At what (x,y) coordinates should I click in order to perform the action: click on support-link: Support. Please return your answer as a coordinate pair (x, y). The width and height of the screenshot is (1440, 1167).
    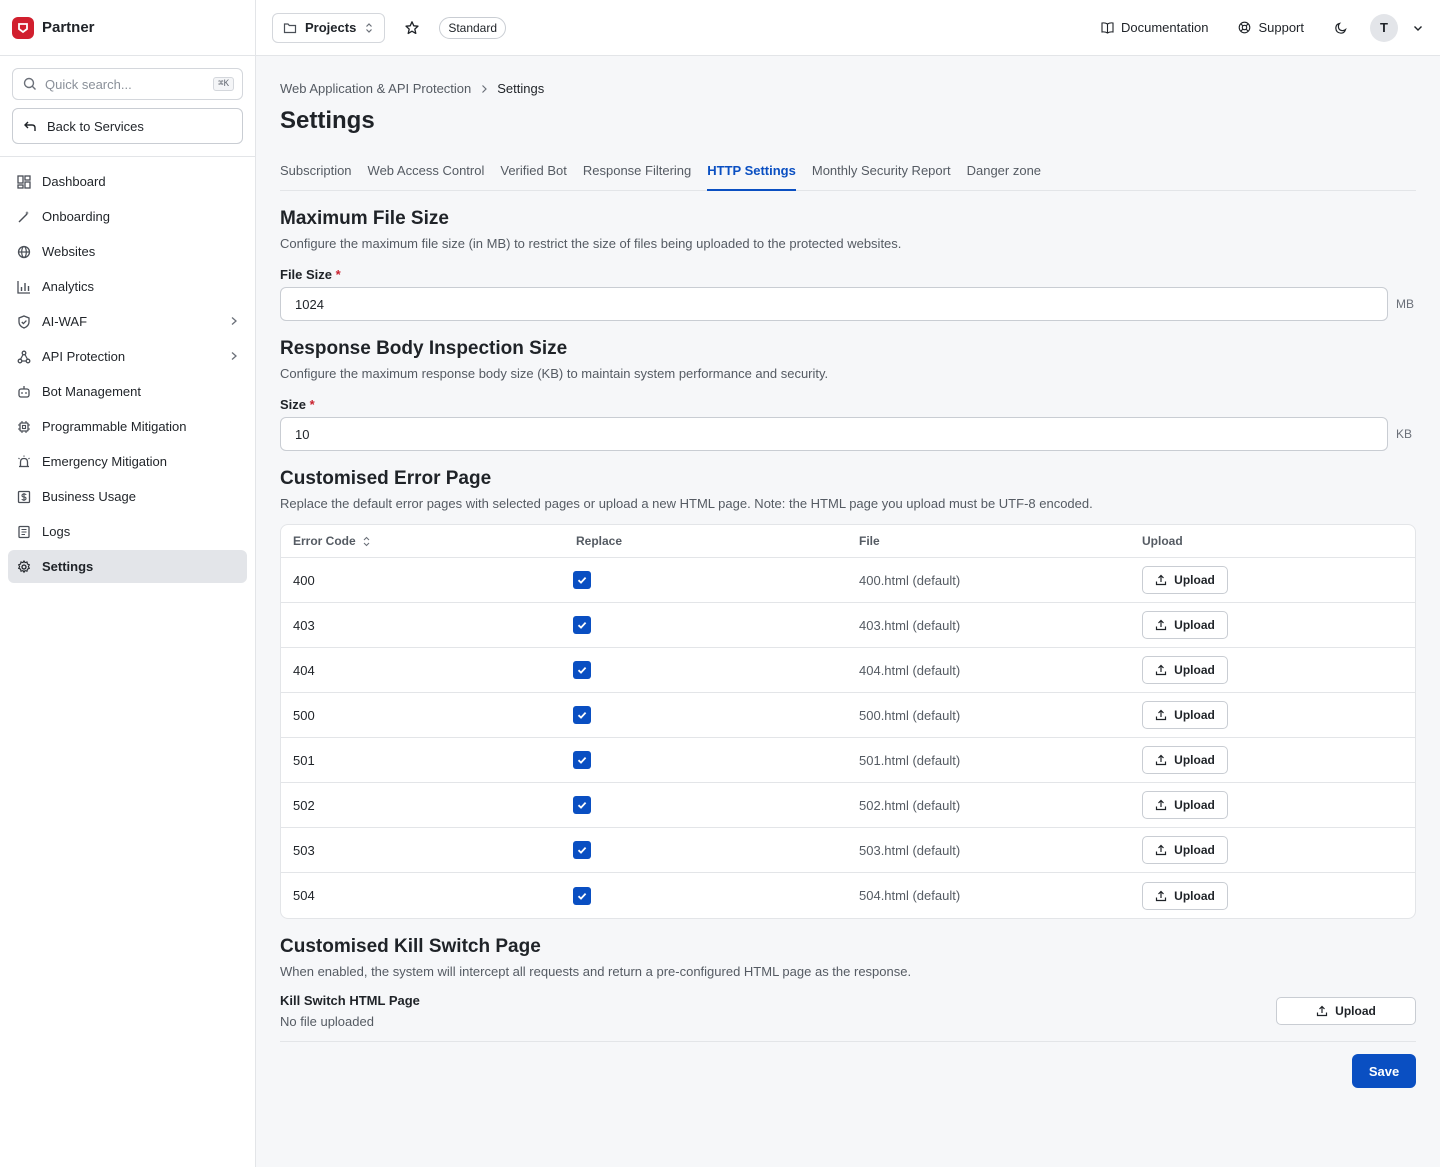
    Looking at the image, I should click on (1271, 27).